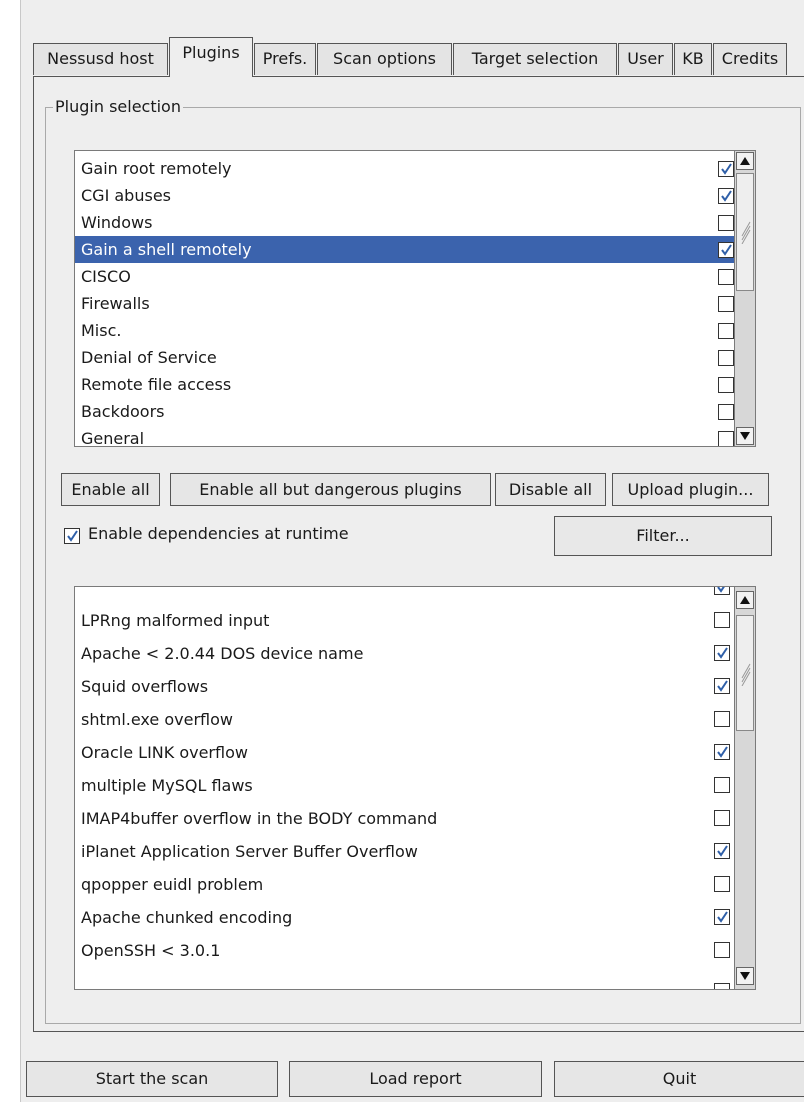  What do you see at coordinates (405, 620) in the screenshot?
I see `list-item: LPRng malformed input` at bounding box center [405, 620].